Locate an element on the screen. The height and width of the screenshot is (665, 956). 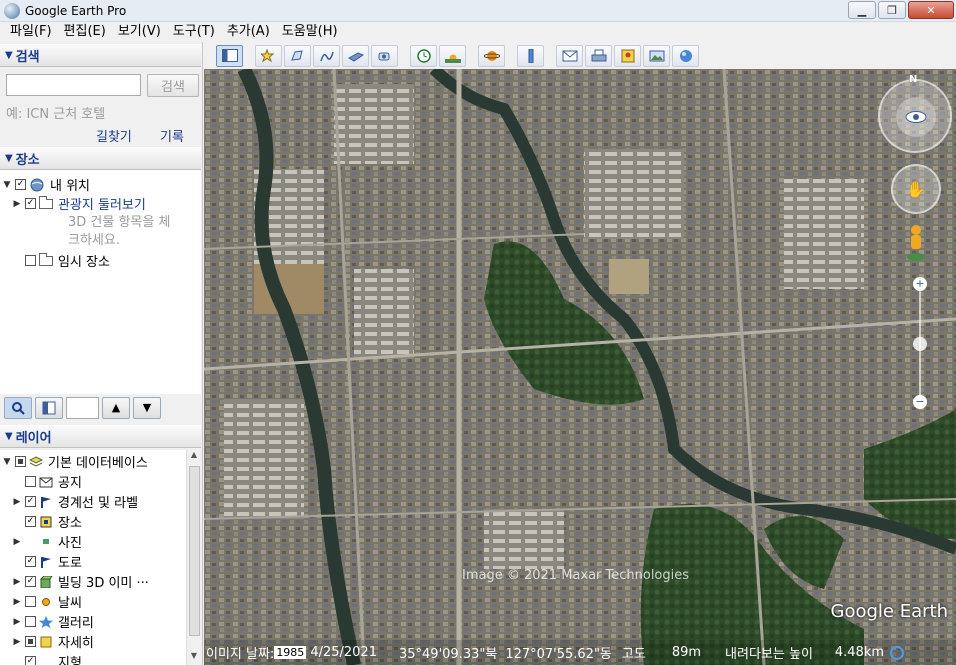
layer-item: ✓ 장소 is located at coordinates (52, 521).